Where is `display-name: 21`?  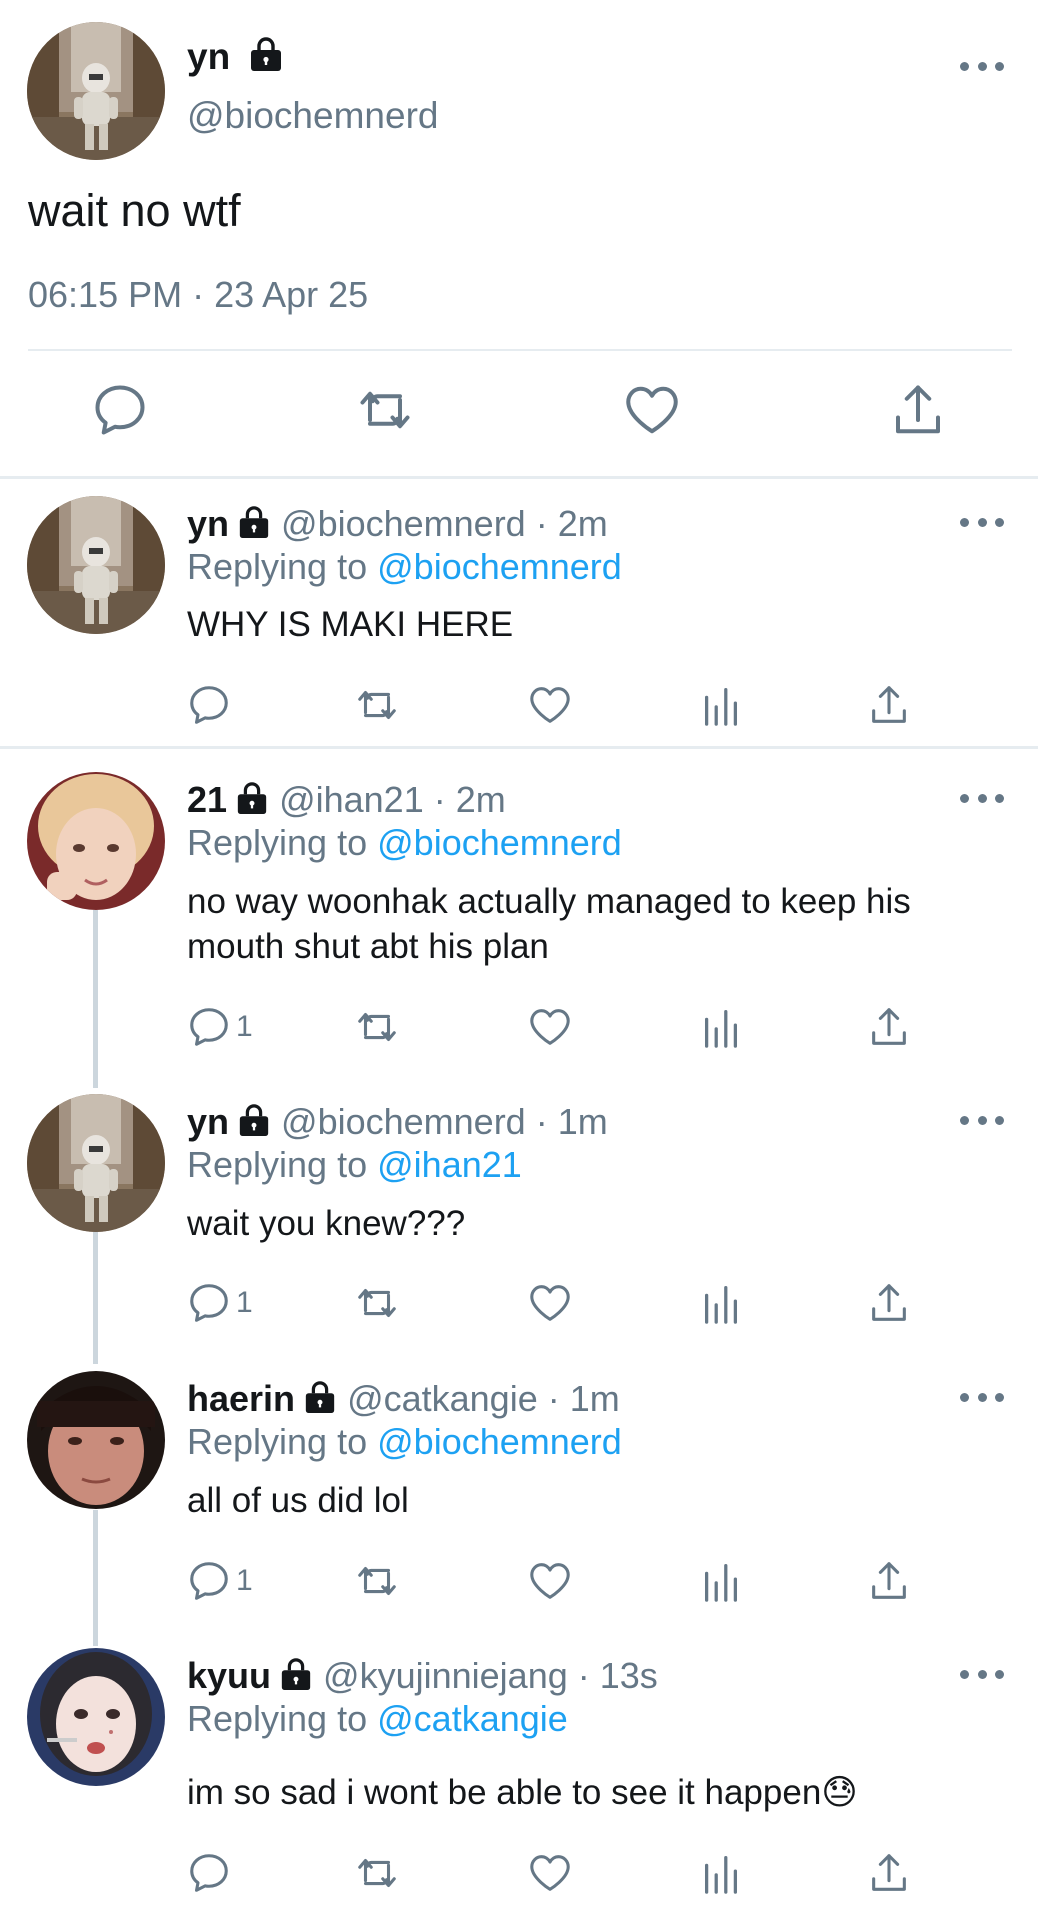
display-name: 21 is located at coordinates (207, 799).